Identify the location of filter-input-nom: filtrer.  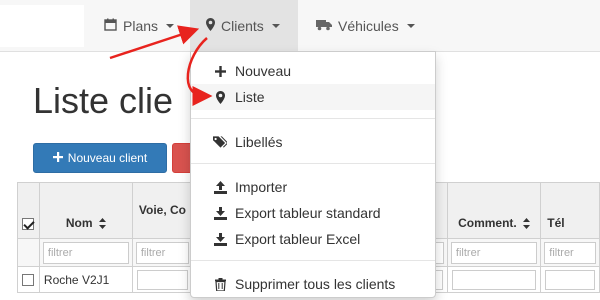
(85, 252).